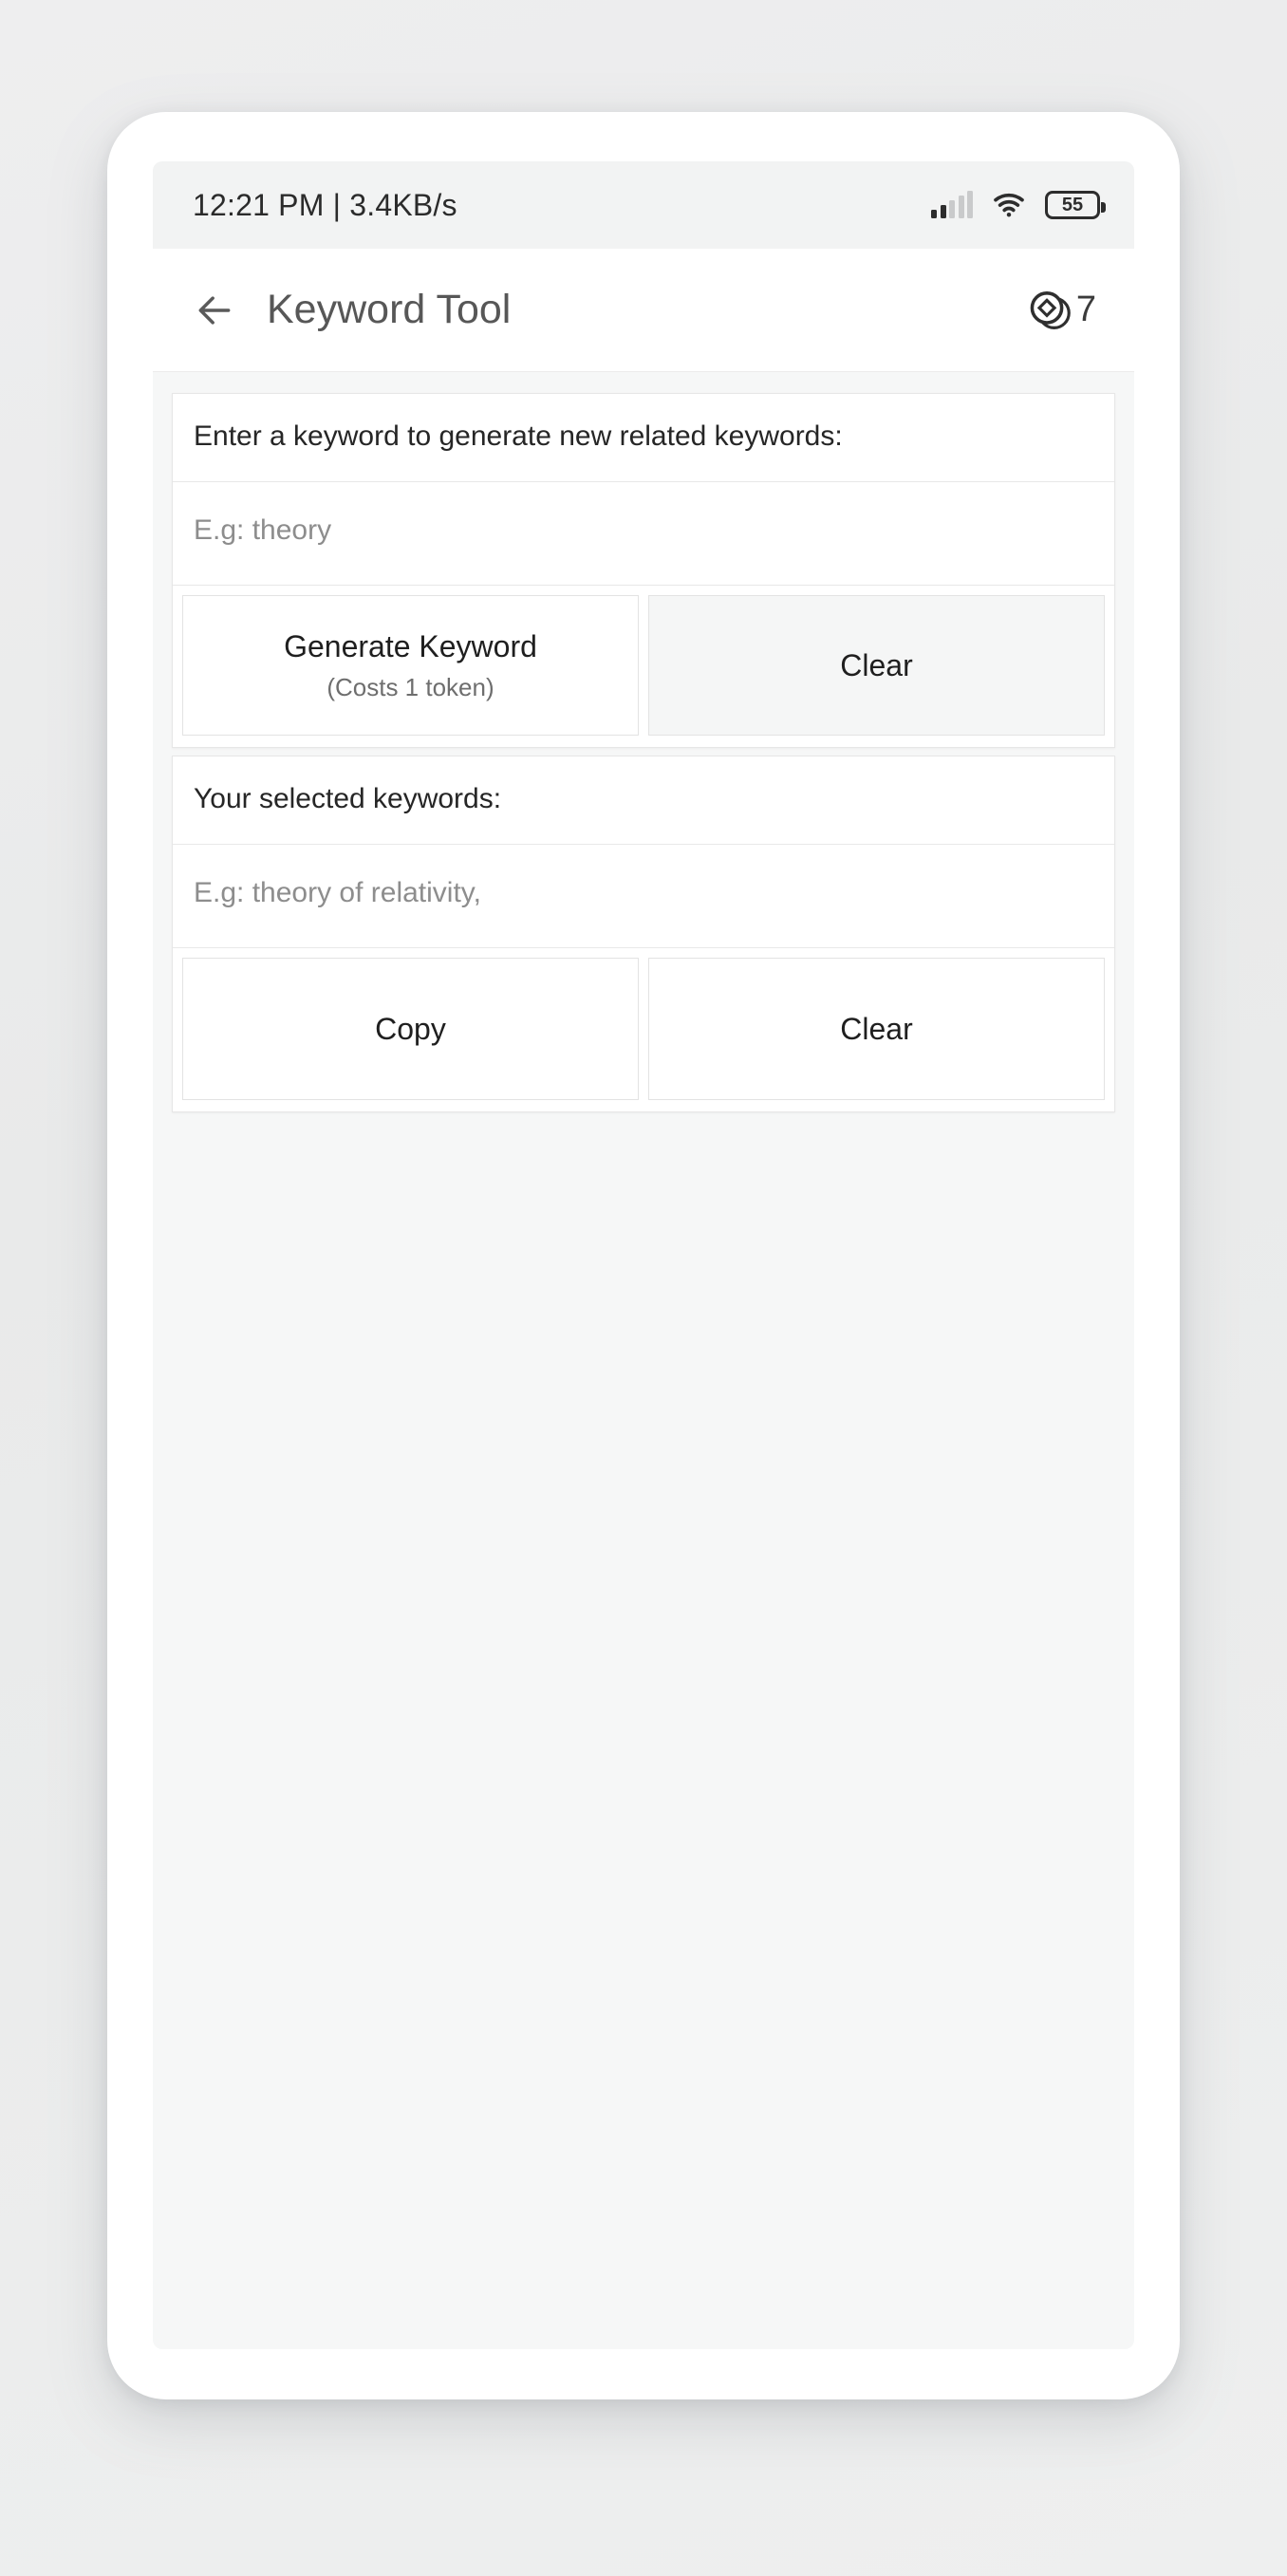 This screenshot has height=2576, width=1287. What do you see at coordinates (410, 666) in the screenshot?
I see `generate-keyword-button: Generate Keyword (Costs 1 token)` at bounding box center [410, 666].